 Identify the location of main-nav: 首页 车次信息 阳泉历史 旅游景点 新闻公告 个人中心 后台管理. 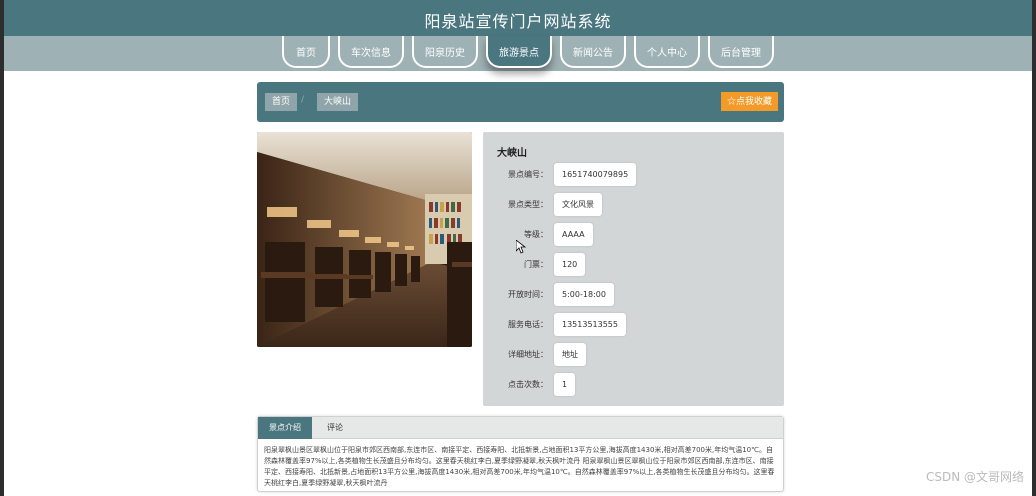
(518, 53).